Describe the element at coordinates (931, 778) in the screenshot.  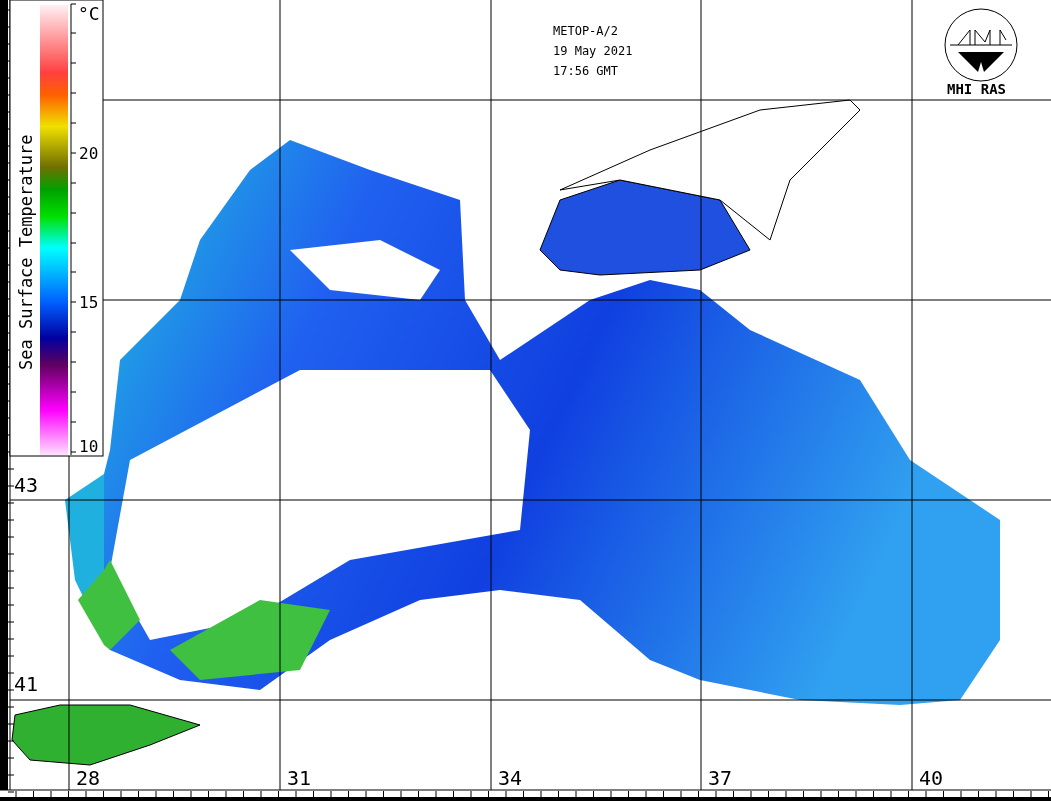
I see `longitude-label: 40` at that location.